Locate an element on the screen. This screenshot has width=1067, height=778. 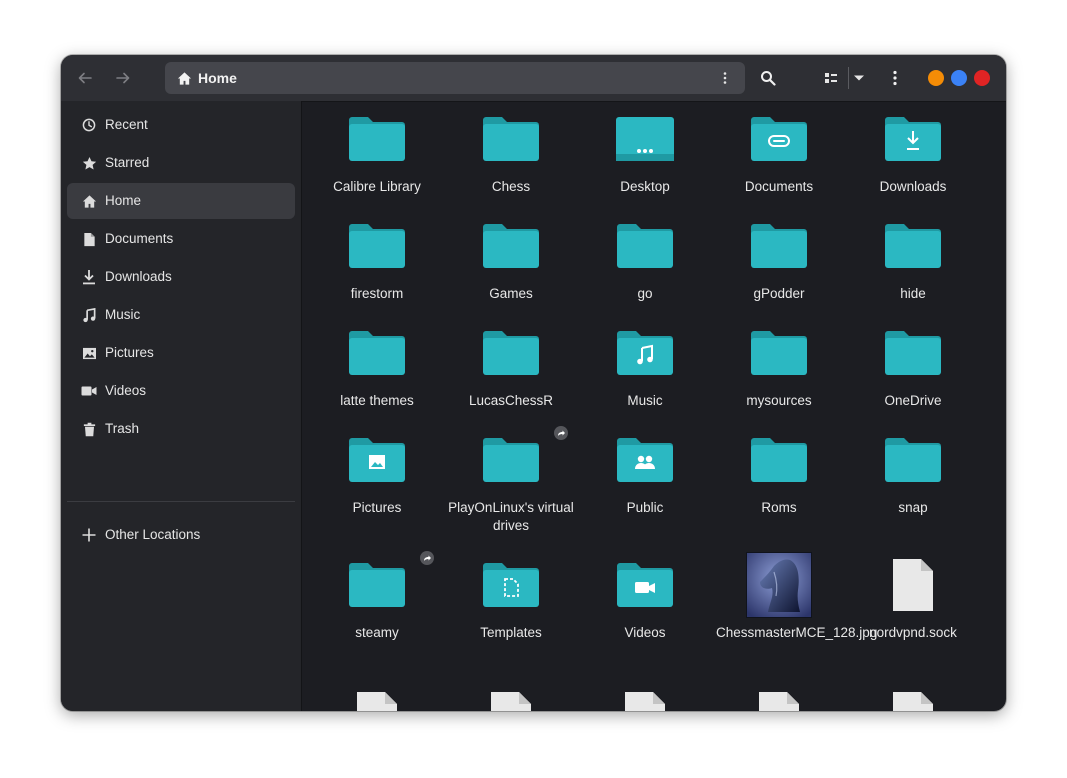
sidebar-item-label: Downloads is located at coordinates (138, 276).